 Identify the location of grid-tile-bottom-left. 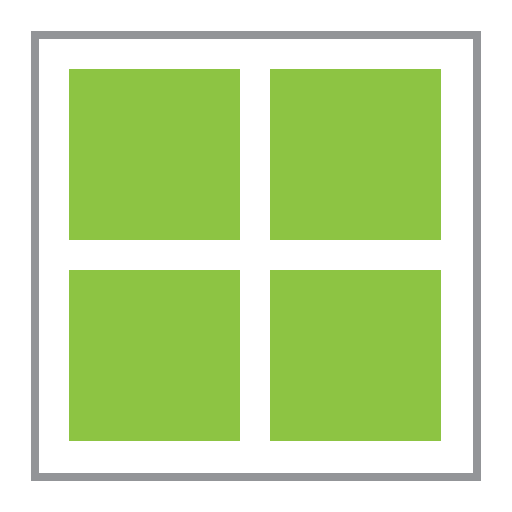
(154, 355).